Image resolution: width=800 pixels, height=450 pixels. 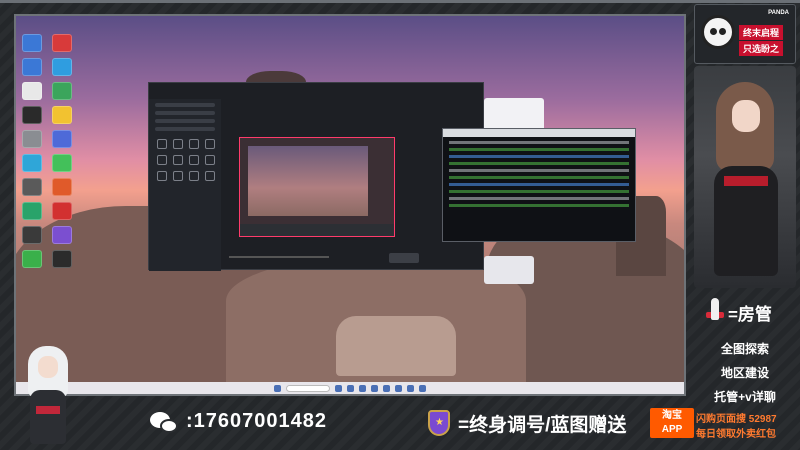 What do you see at coordinates (48, 417) in the screenshot?
I see `mascot-body` at bounding box center [48, 417].